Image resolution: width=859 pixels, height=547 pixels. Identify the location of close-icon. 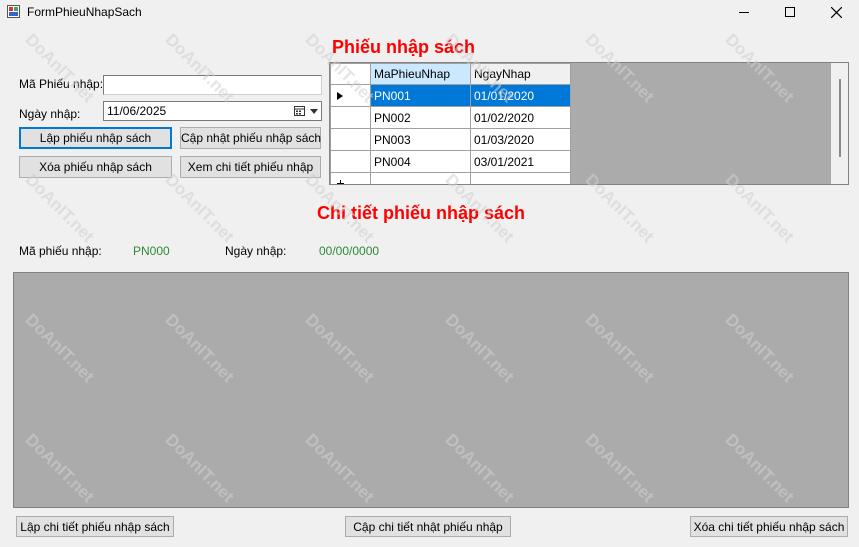
(836, 12).